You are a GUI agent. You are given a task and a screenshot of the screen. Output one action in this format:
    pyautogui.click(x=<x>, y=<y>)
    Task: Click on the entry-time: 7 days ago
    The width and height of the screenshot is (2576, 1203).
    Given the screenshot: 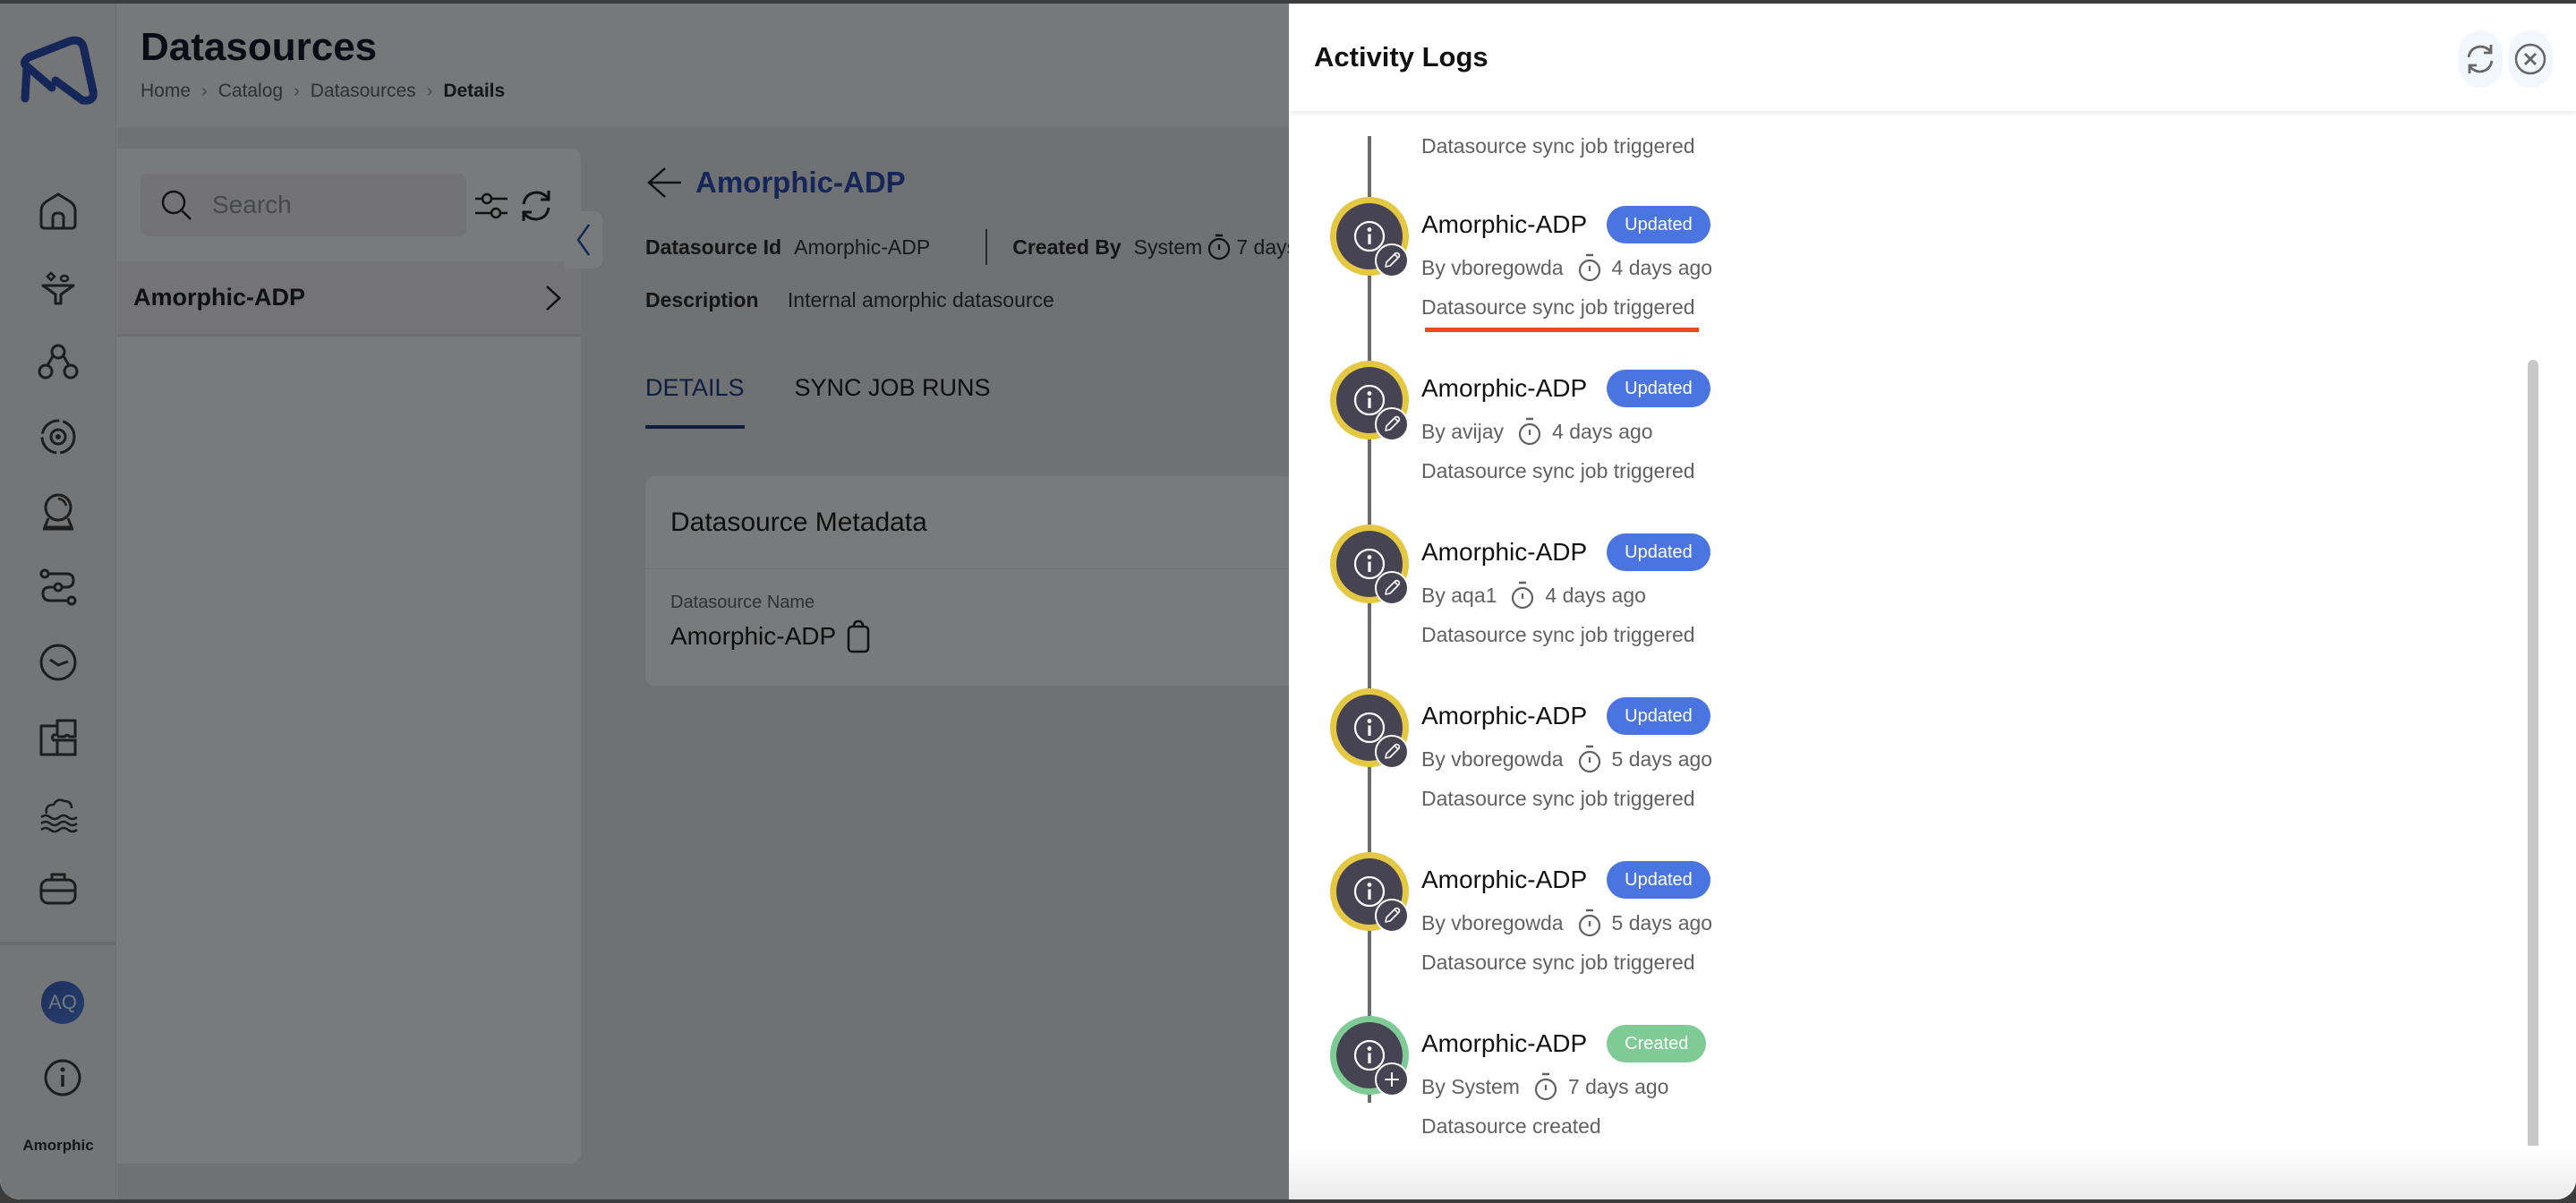 What is the action you would take?
    pyautogui.click(x=1618, y=1086)
    